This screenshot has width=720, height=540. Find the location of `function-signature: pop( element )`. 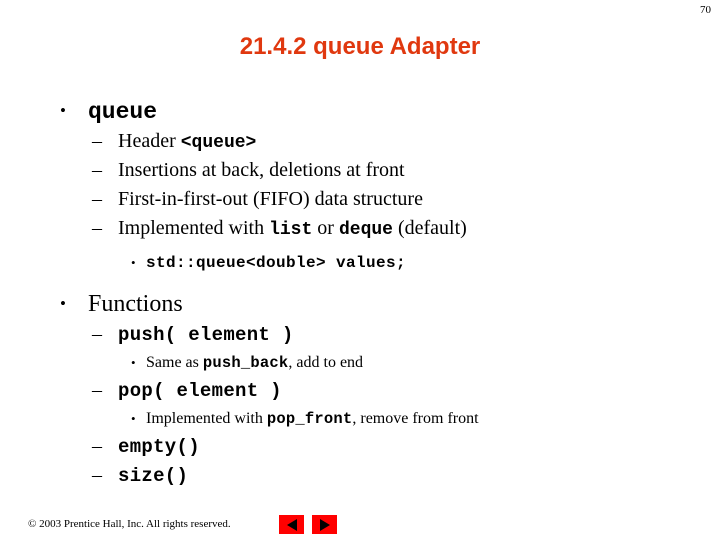

function-signature: pop( element ) is located at coordinates (200, 391).